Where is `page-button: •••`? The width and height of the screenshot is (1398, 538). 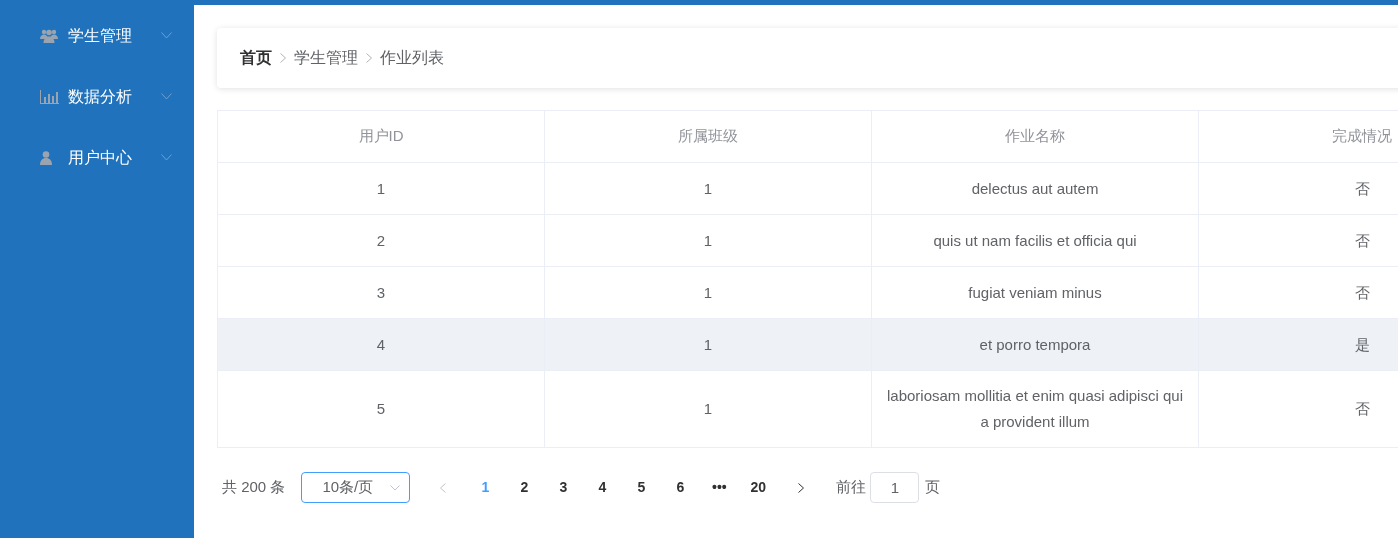
page-button: ••• is located at coordinates (719, 487).